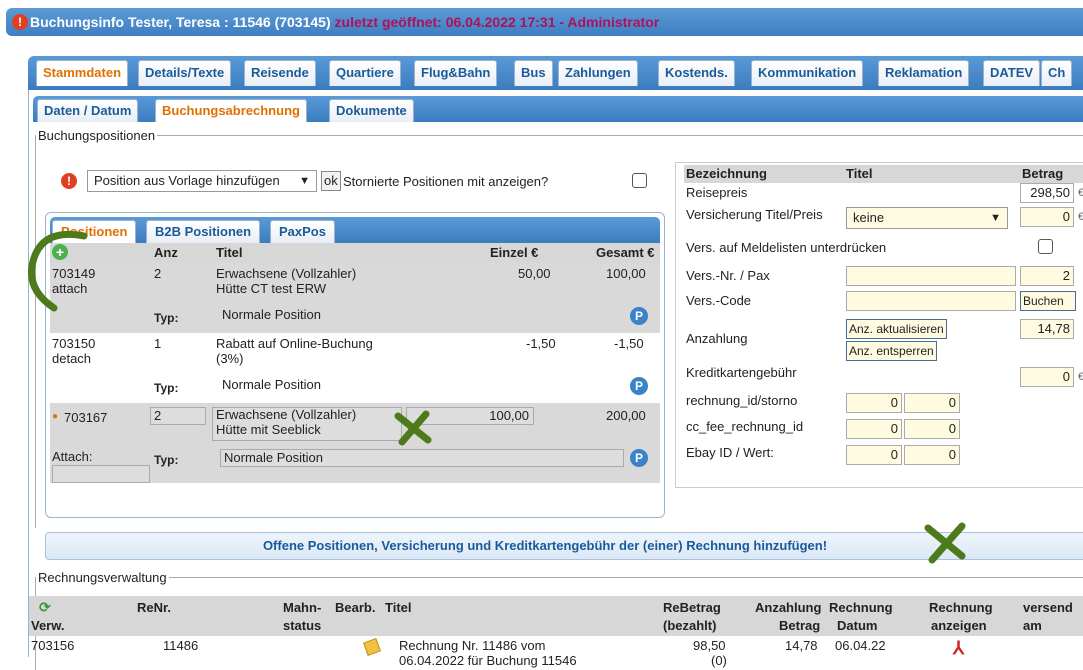  I want to click on positions-tab-bar: Positionen B2B Positionen PaxPos, so click(355, 230).